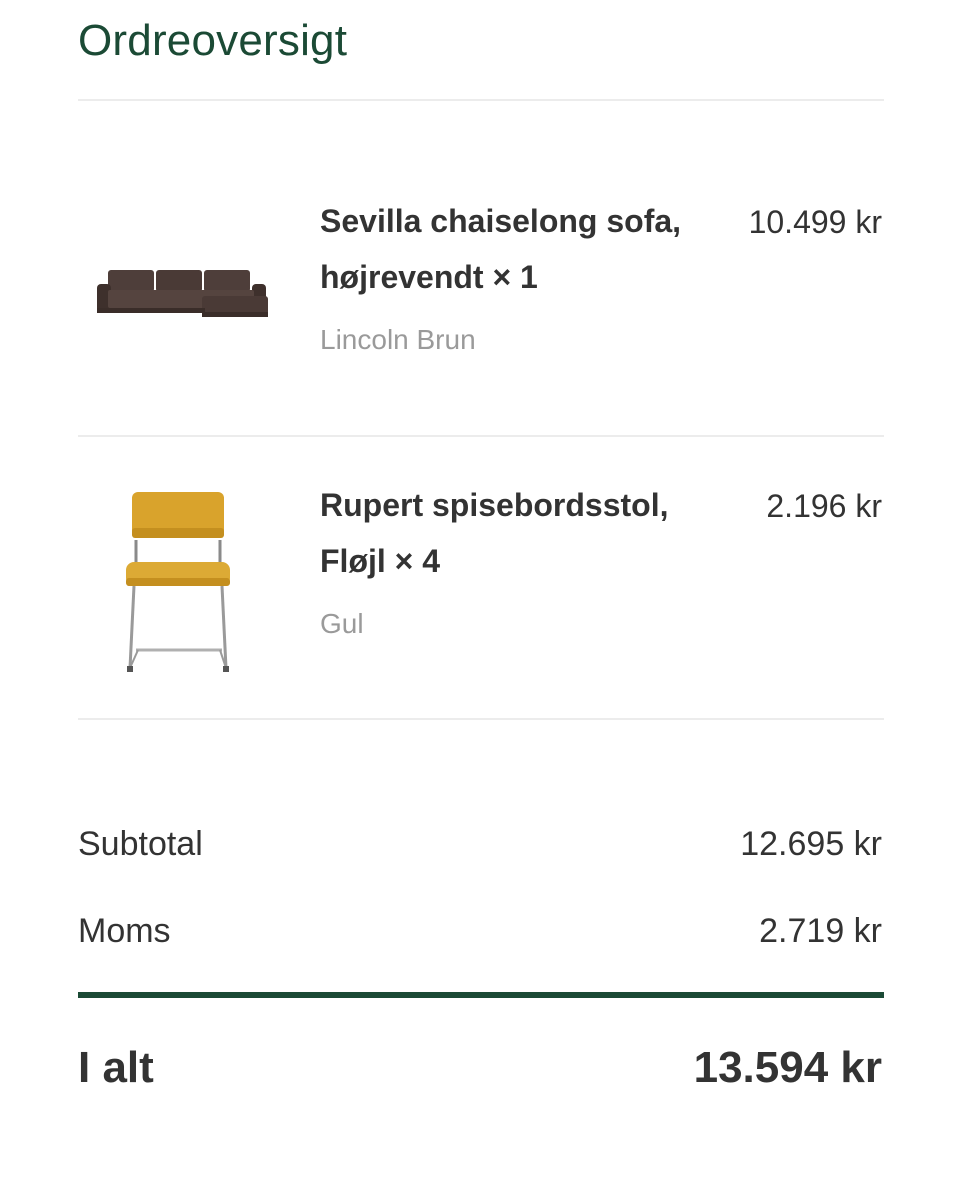 This screenshot has width=960, height=1188. I want to click on sofa-image, so click(182, 292).